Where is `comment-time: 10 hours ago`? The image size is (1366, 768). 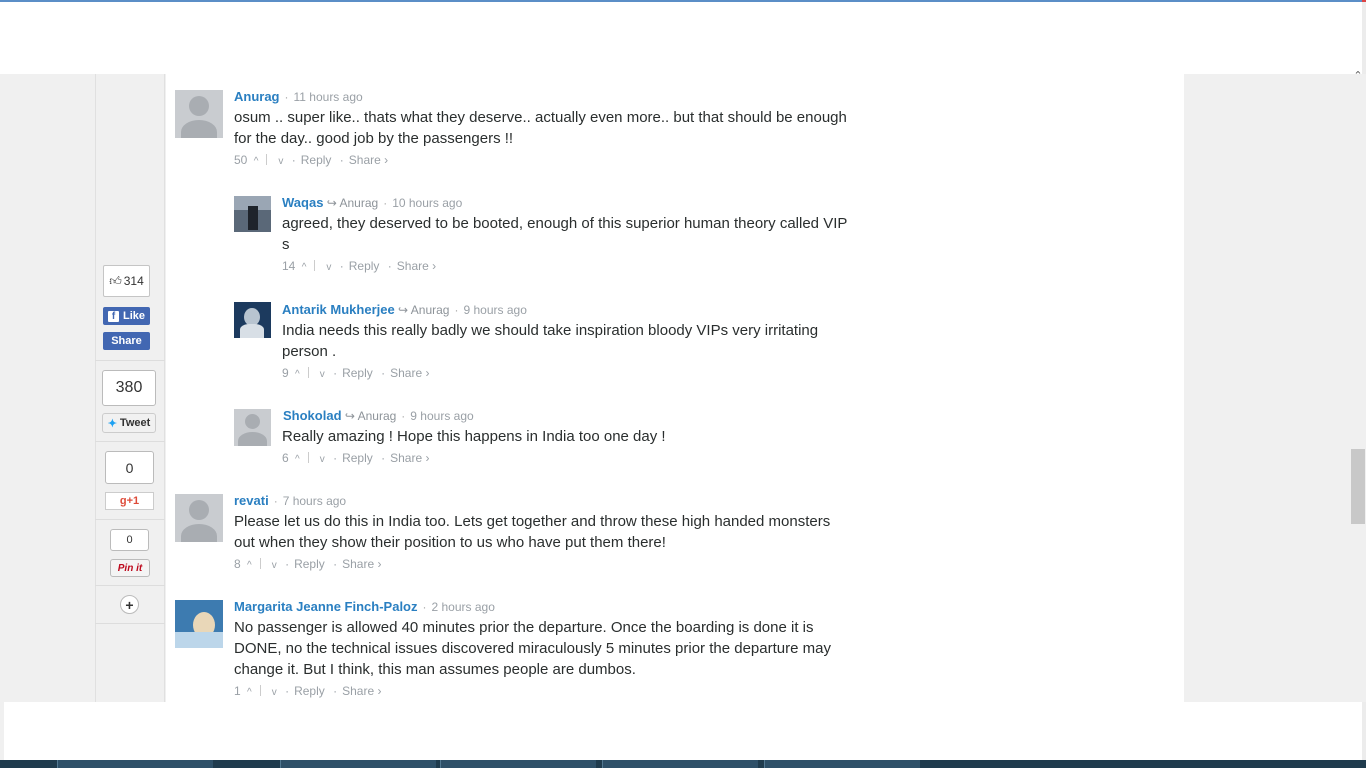
comment-time: 10 hours ago is located at coordinates (427, 203).